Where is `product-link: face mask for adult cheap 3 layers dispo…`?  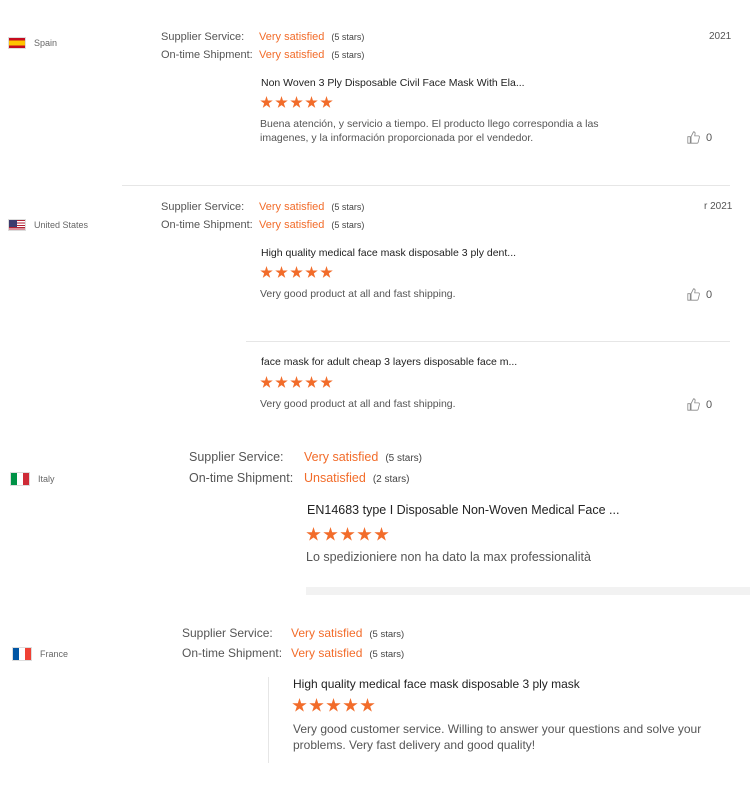 product-link: face mask for adult cheap 3 layers dispo… is located at coordinates (389, 362).